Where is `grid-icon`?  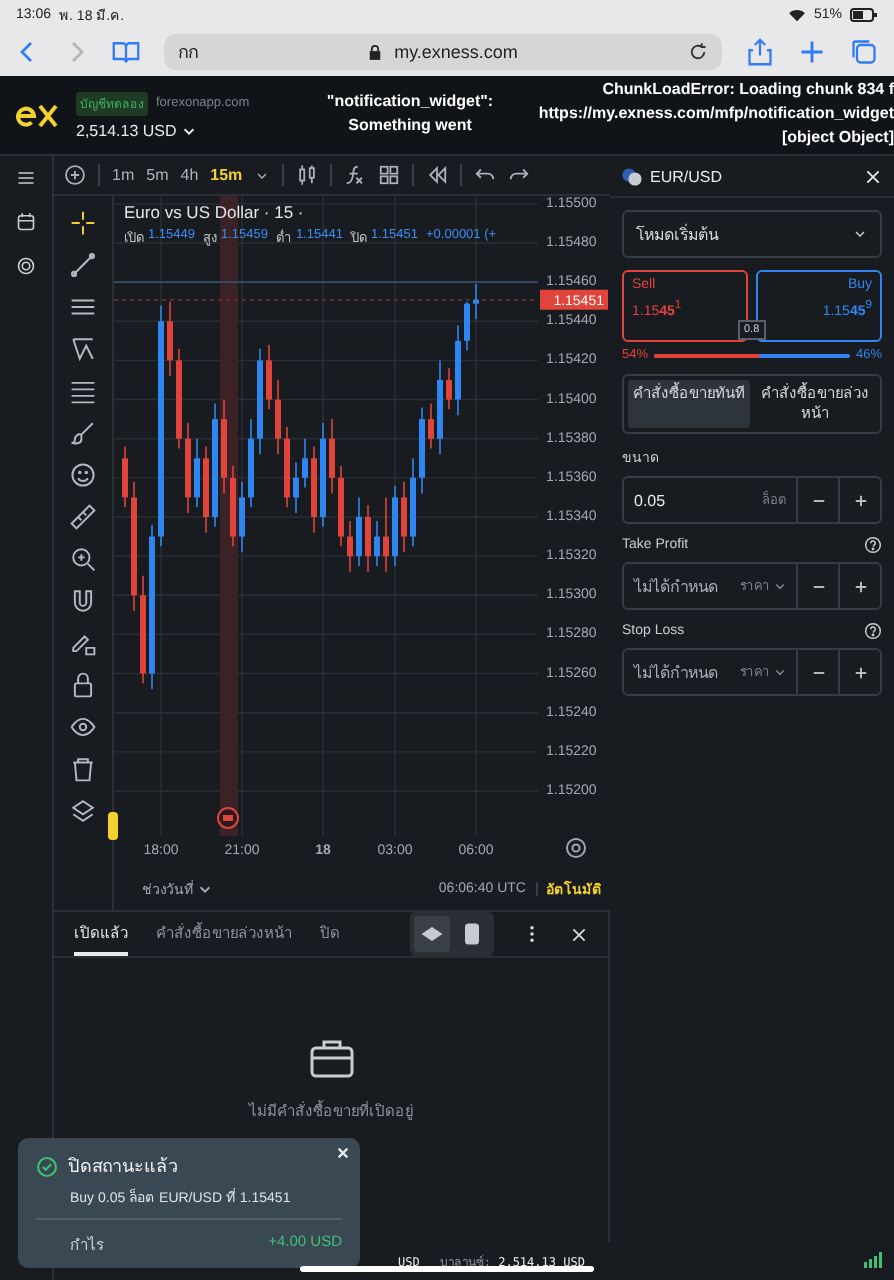
grid-icon is located at coordinates (389, 175).